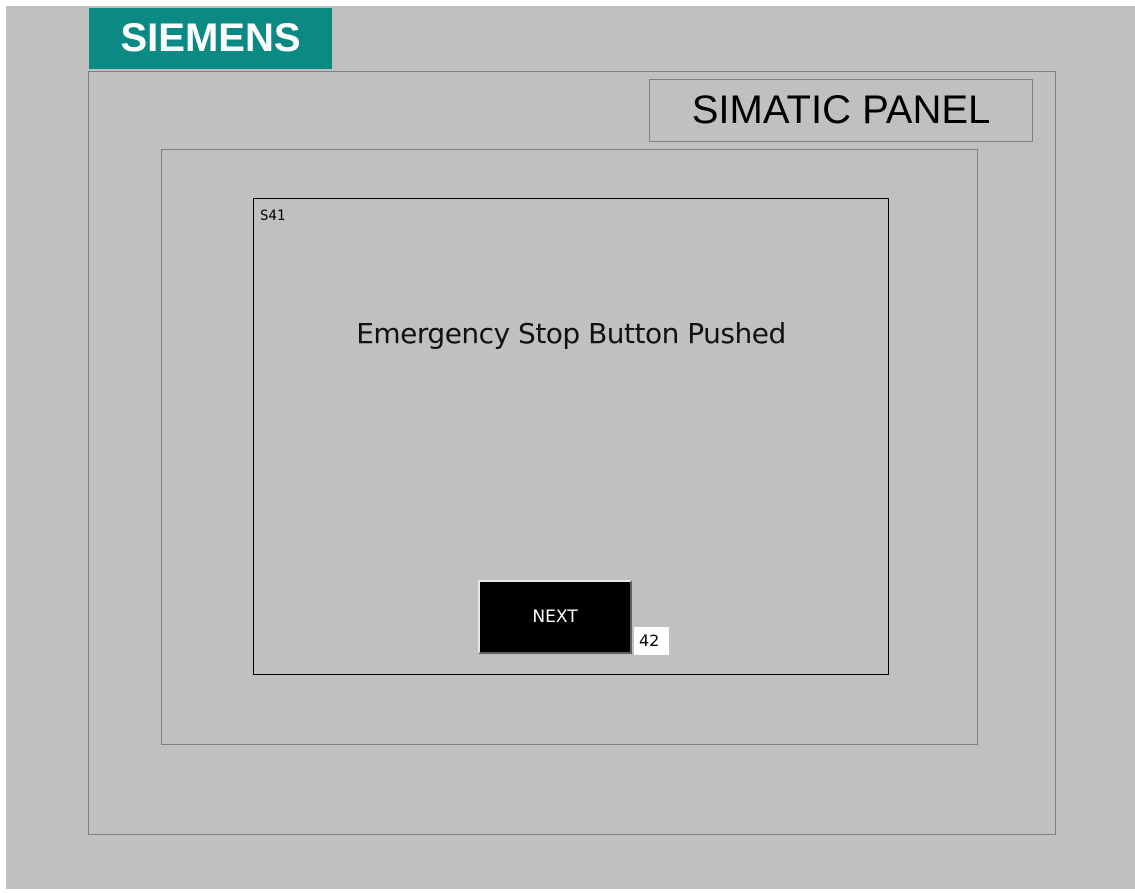 The height and width of the screenshot is (893, 1135). Describe the element at coordinates (273, 216) in the screenshot. I see `screen-id-label: S41` at that location.